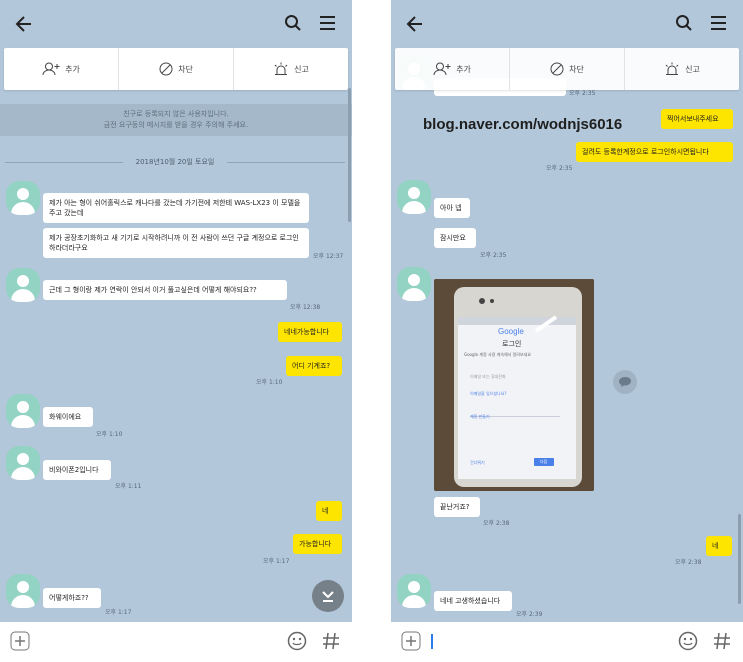 This screenshot has width=743, height=662. I want to click on notice-line-2: 금전 요구등의 메시지를 받을 경우 주의해 주세요., so click(176, 125).